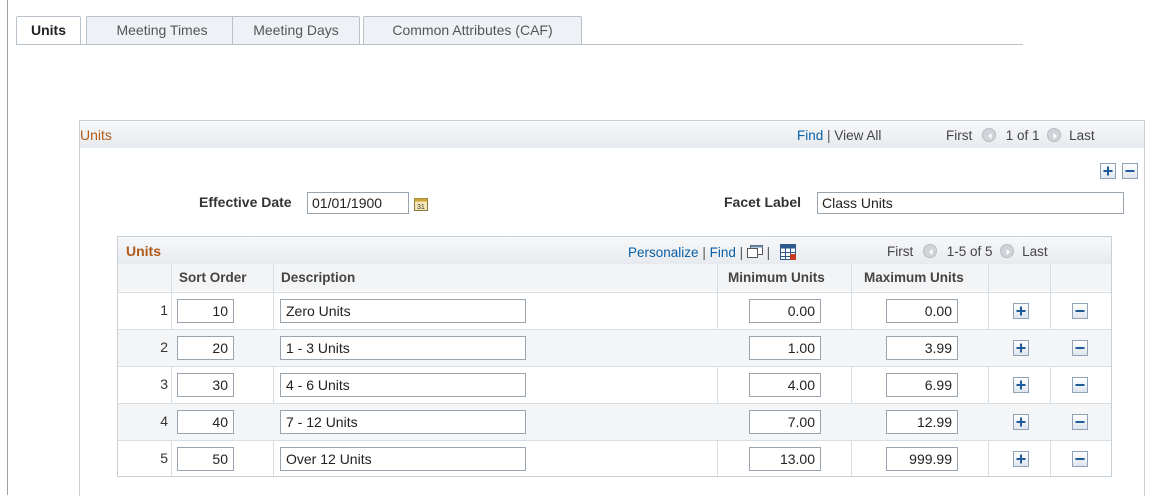 Image resolution: width=1152 pixels, height=496 pixels. I want to click on minimum-units-input: 4.00, so click(785, 385).